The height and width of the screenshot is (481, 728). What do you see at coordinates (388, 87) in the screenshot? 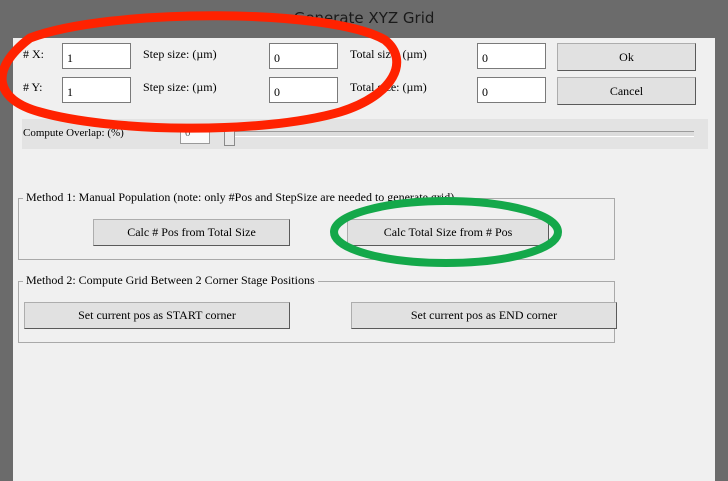
I see `y-total-label: Total size: (µm)` at bounding box center [388, 87].